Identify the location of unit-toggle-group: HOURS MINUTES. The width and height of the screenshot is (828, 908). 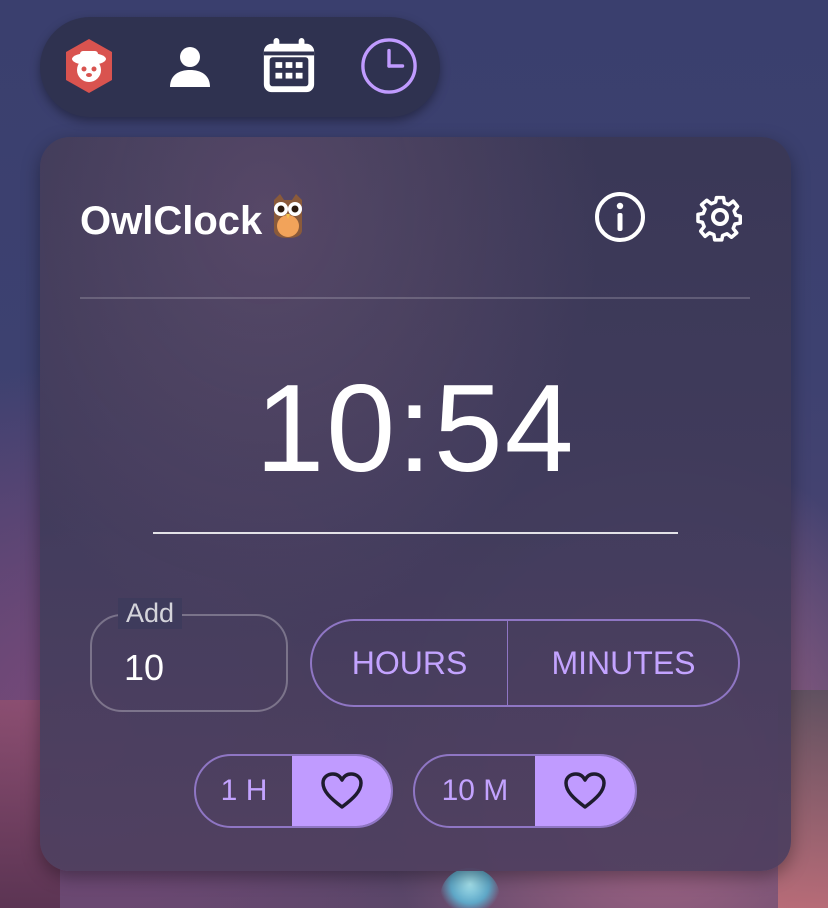
(525, 663).